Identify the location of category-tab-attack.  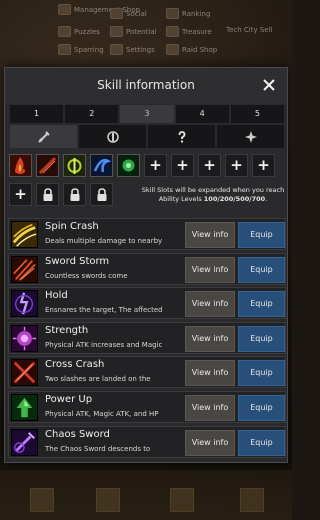
(43, 136).